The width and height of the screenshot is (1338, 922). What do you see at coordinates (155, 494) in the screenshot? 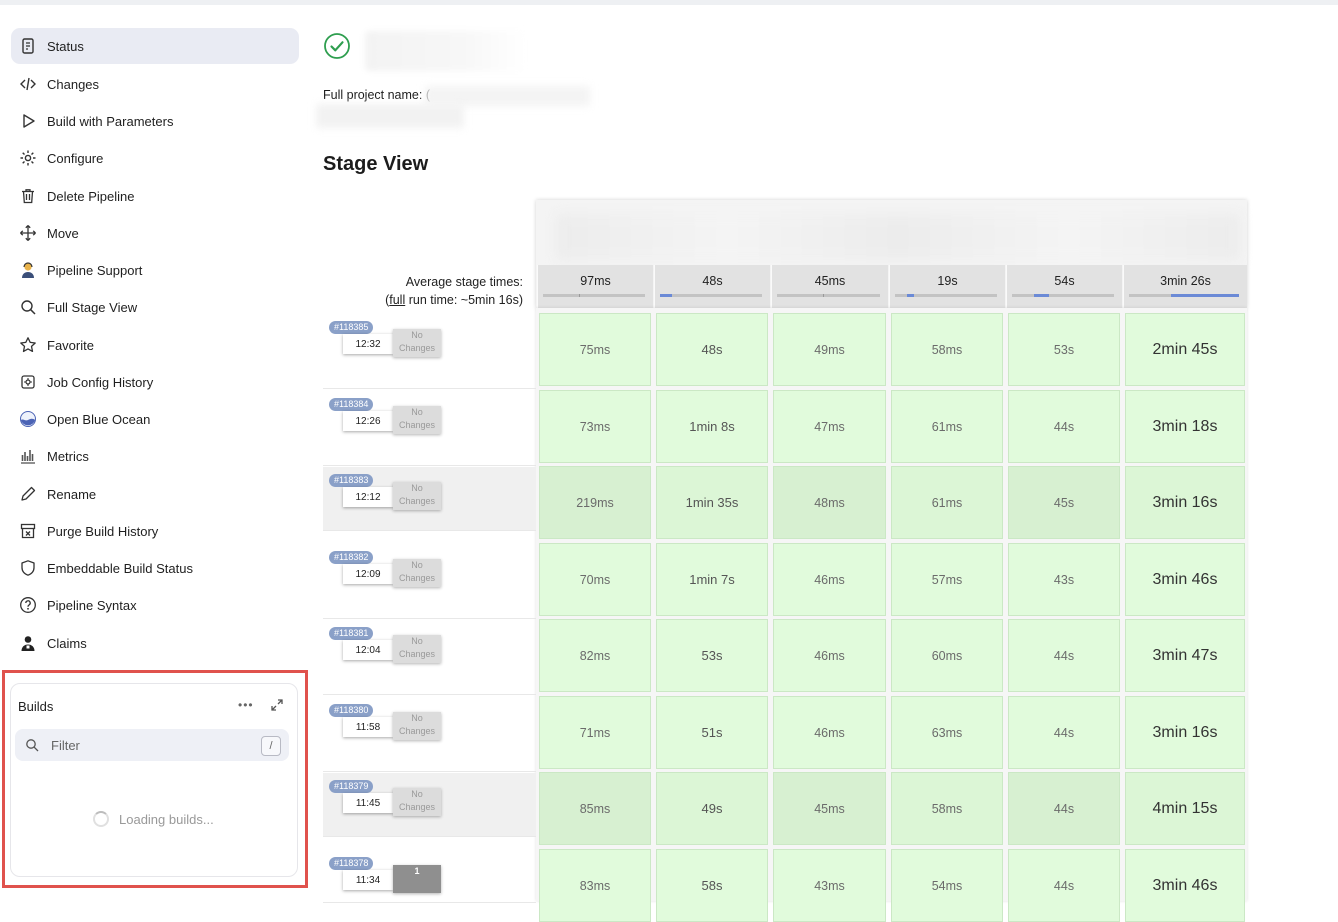
I see `sidebar-item-rename: Rename` at bounding box center [155, 494].